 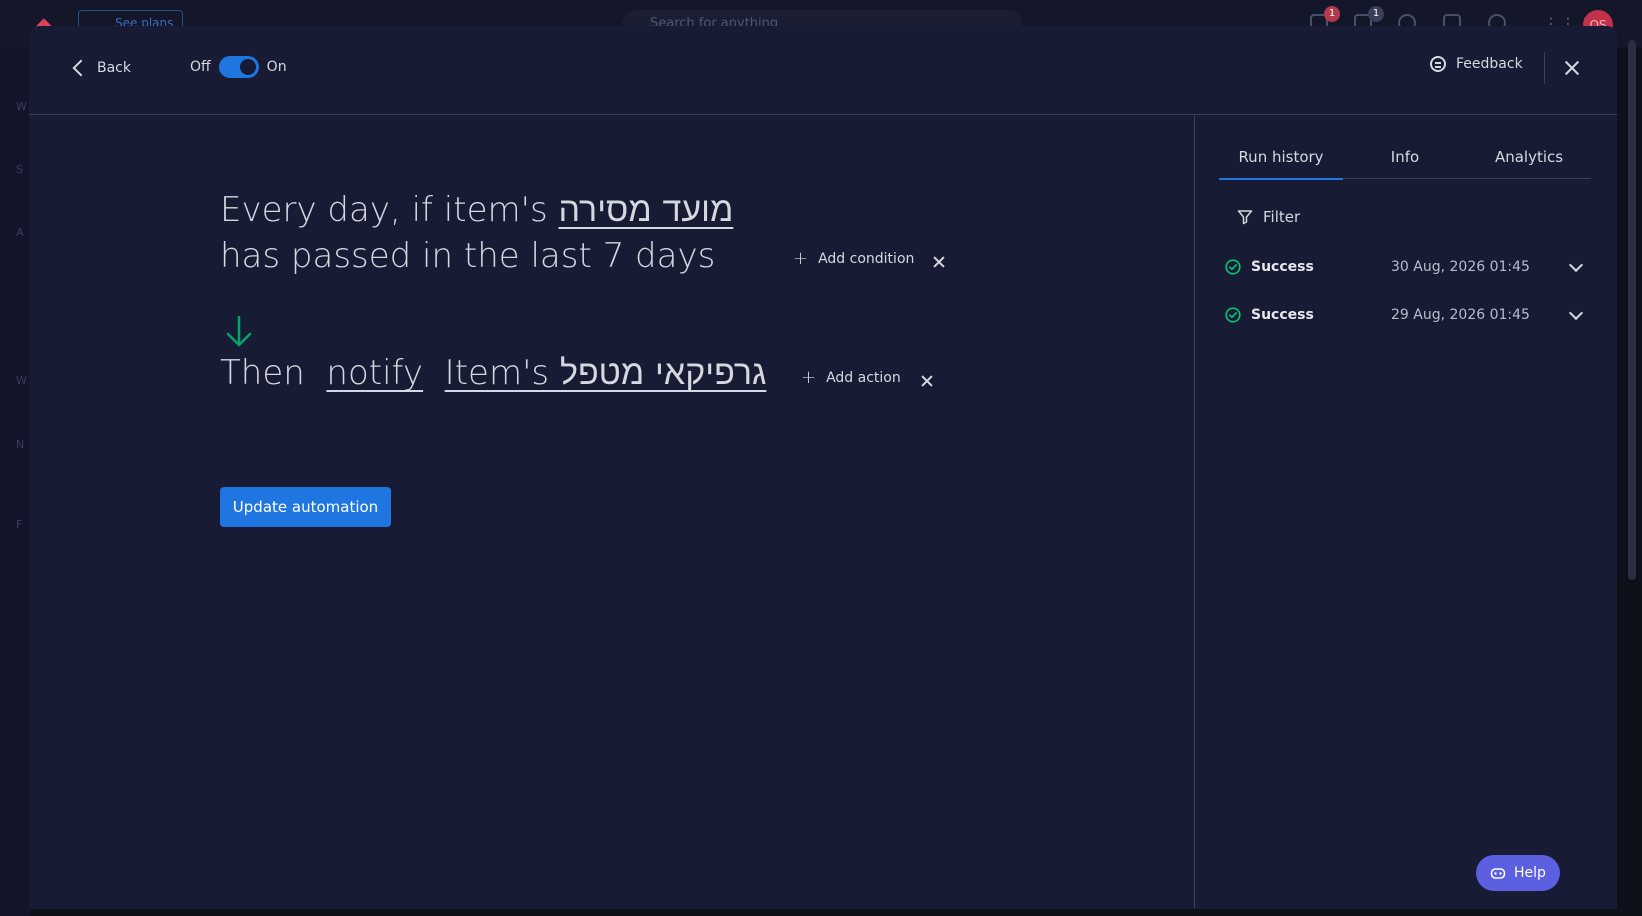 I want to click on help-label: Help, so click(x=1530, y=873).